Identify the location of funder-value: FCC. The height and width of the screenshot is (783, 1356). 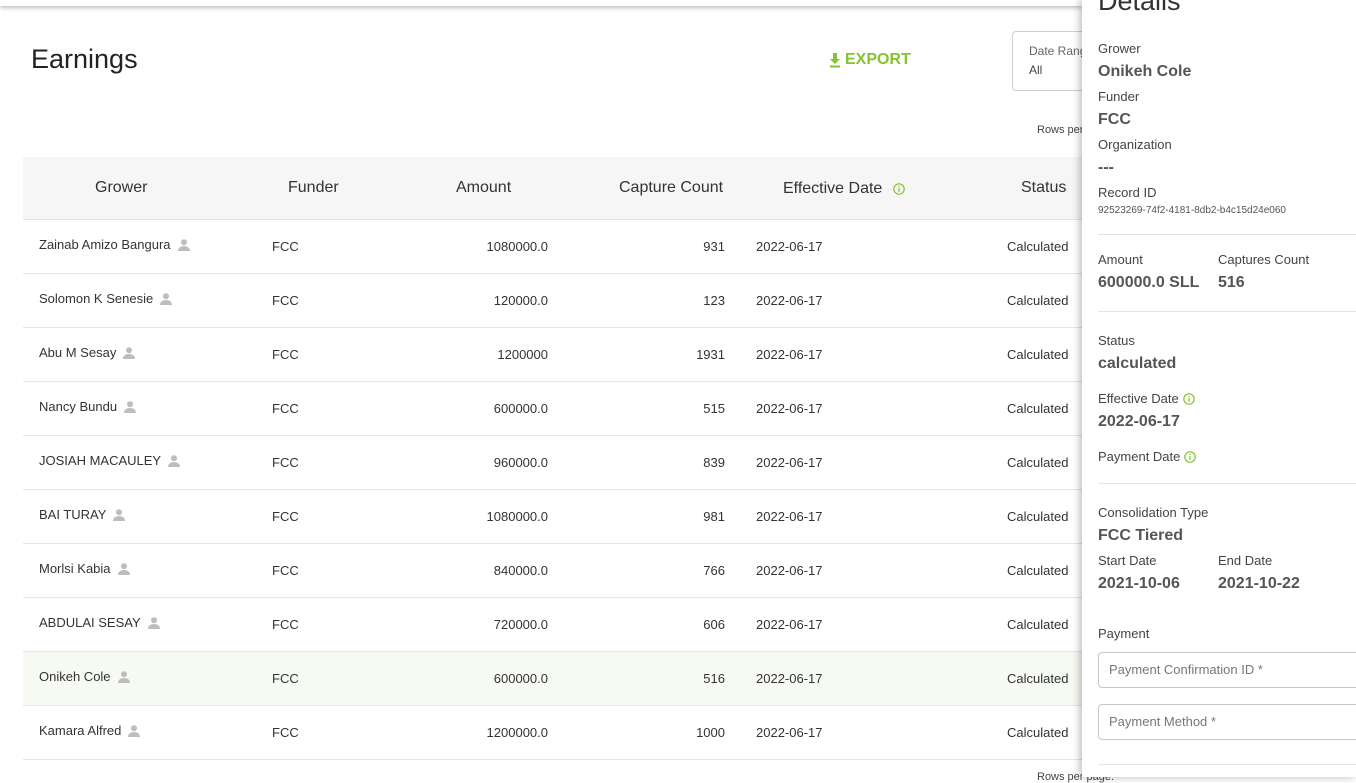
(1114, 119).